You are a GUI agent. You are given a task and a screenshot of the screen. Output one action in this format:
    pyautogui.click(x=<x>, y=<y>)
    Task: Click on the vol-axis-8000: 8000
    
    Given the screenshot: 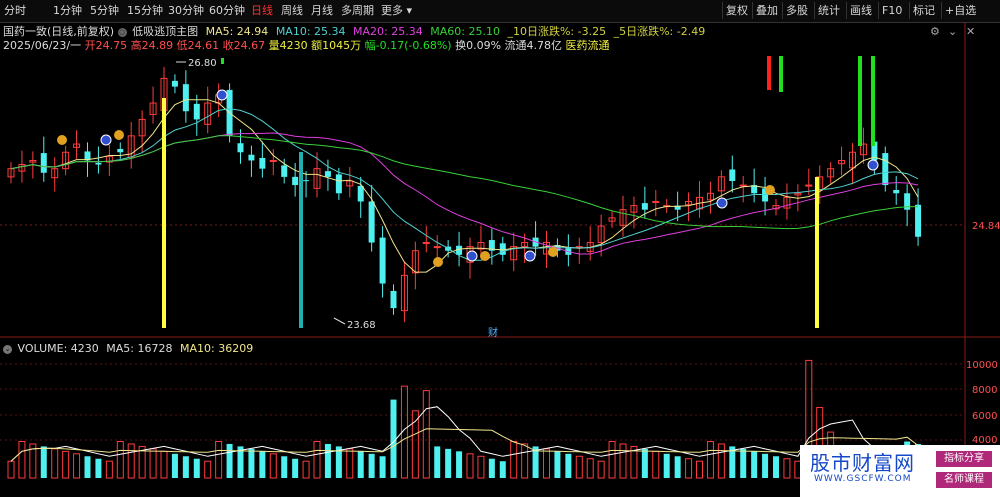 What is the action you would take?
    pyautogui.click(x=984, y=390)
    